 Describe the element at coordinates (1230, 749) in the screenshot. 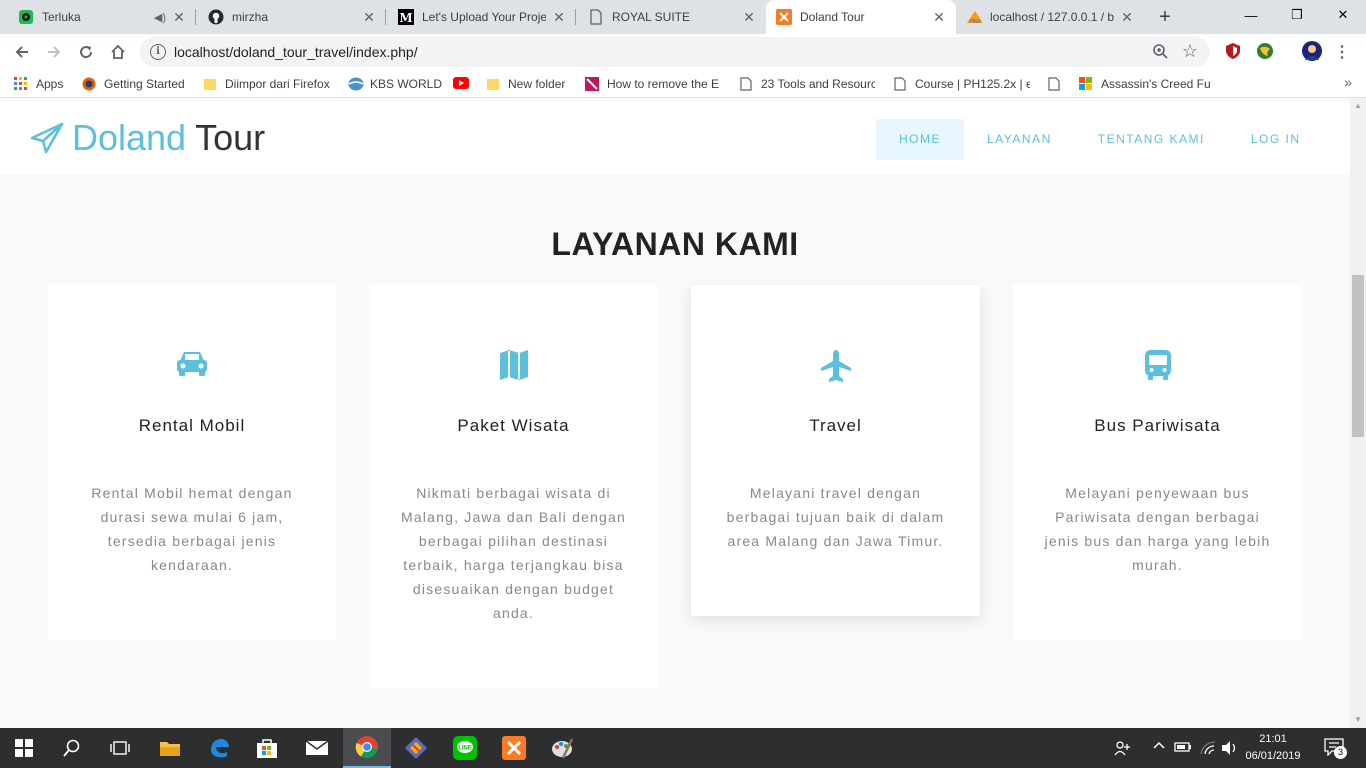

I see `volume-icon` at that location.